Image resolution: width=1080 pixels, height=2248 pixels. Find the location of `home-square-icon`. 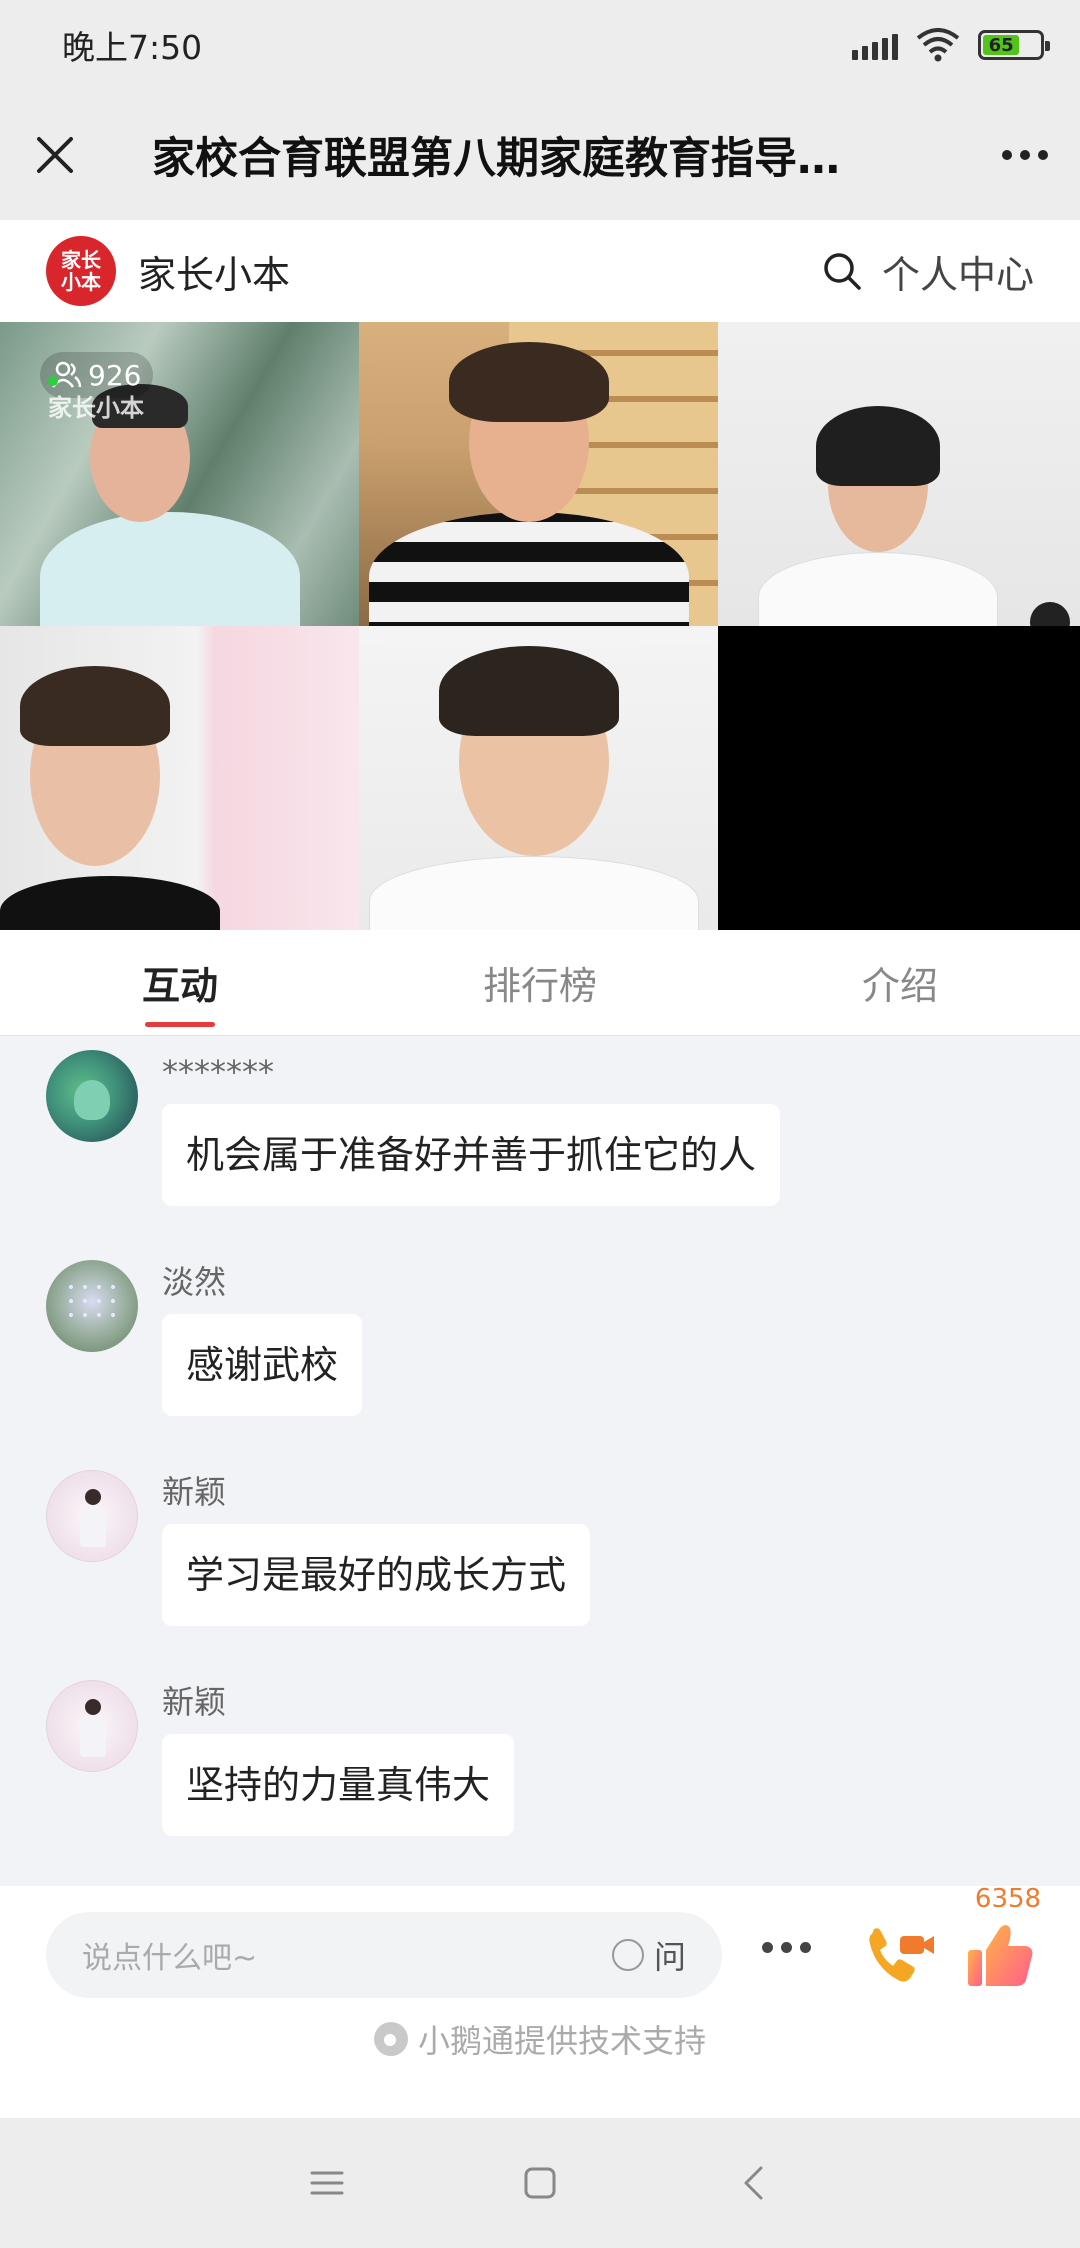

home-square-icon is located at coordinates (540, 2183).